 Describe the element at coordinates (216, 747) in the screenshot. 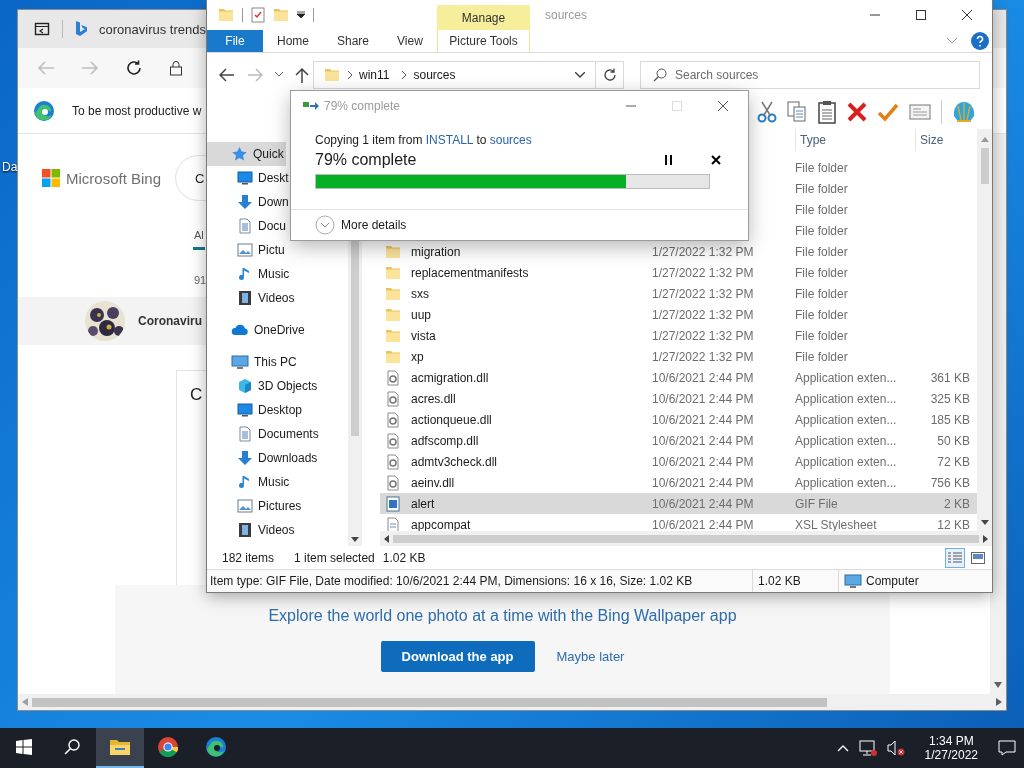

I see `edge-icon` at that location.